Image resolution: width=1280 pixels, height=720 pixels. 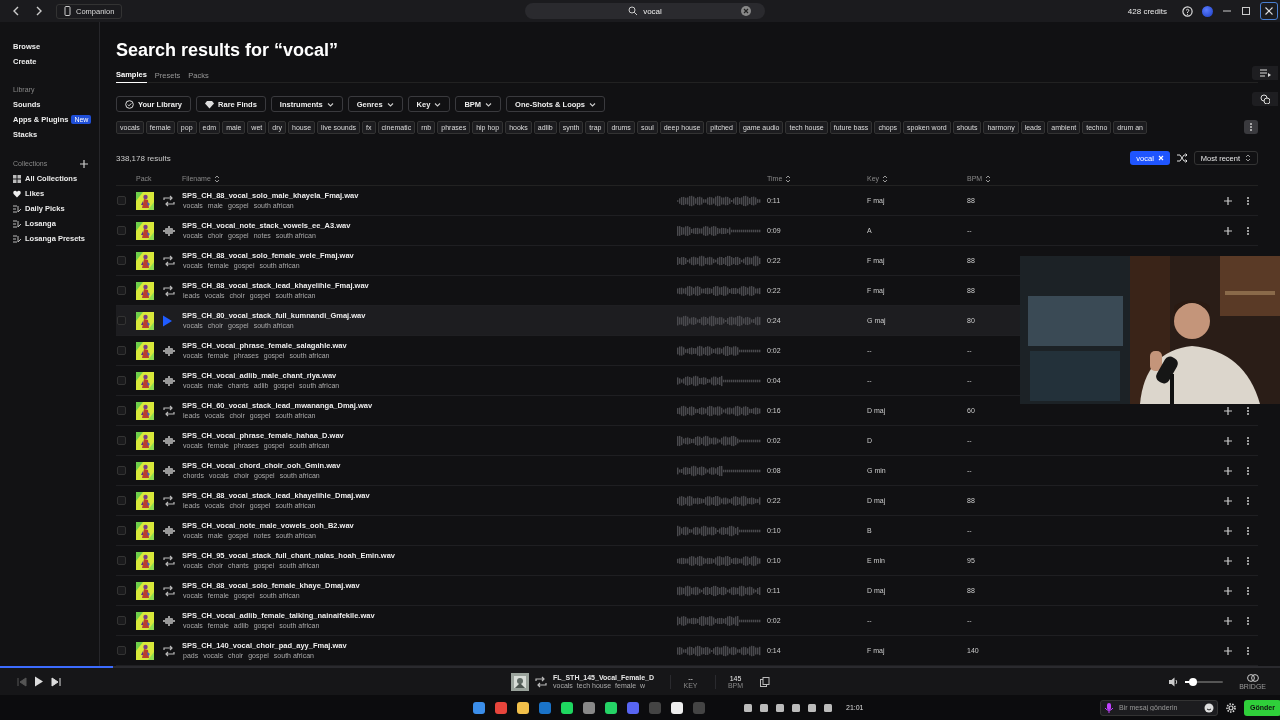 I want to click on search-icon, so click(x=633, y=11).